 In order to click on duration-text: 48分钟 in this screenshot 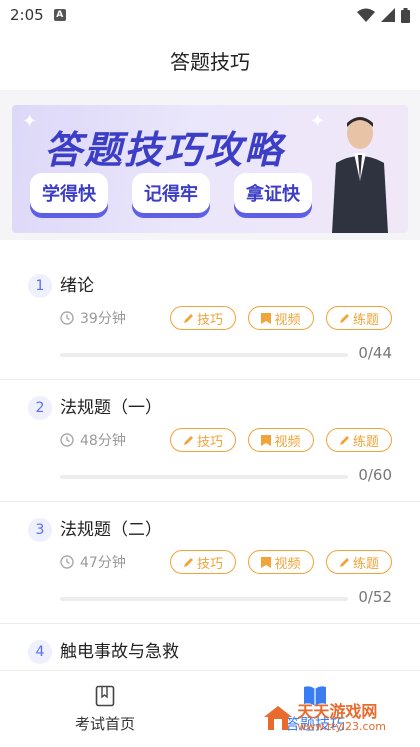, I will do `click(103, 441)`.